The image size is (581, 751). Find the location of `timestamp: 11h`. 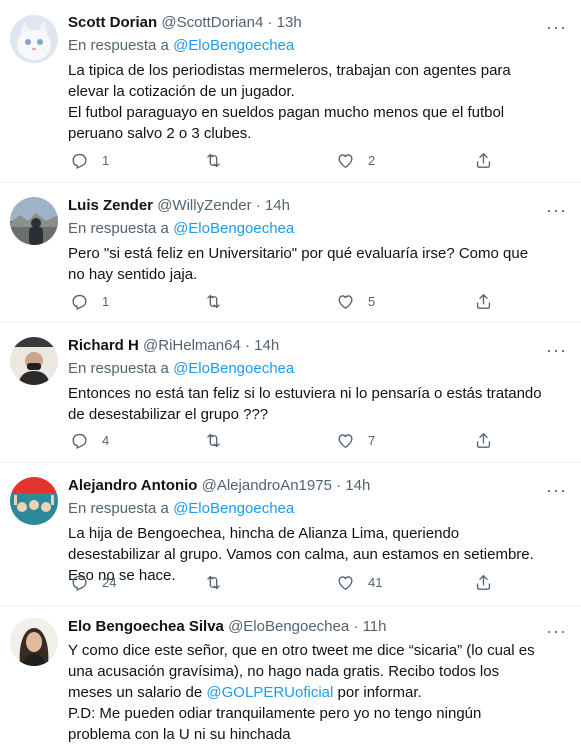

timestamp: 11h is located at coordinates (375, 626).